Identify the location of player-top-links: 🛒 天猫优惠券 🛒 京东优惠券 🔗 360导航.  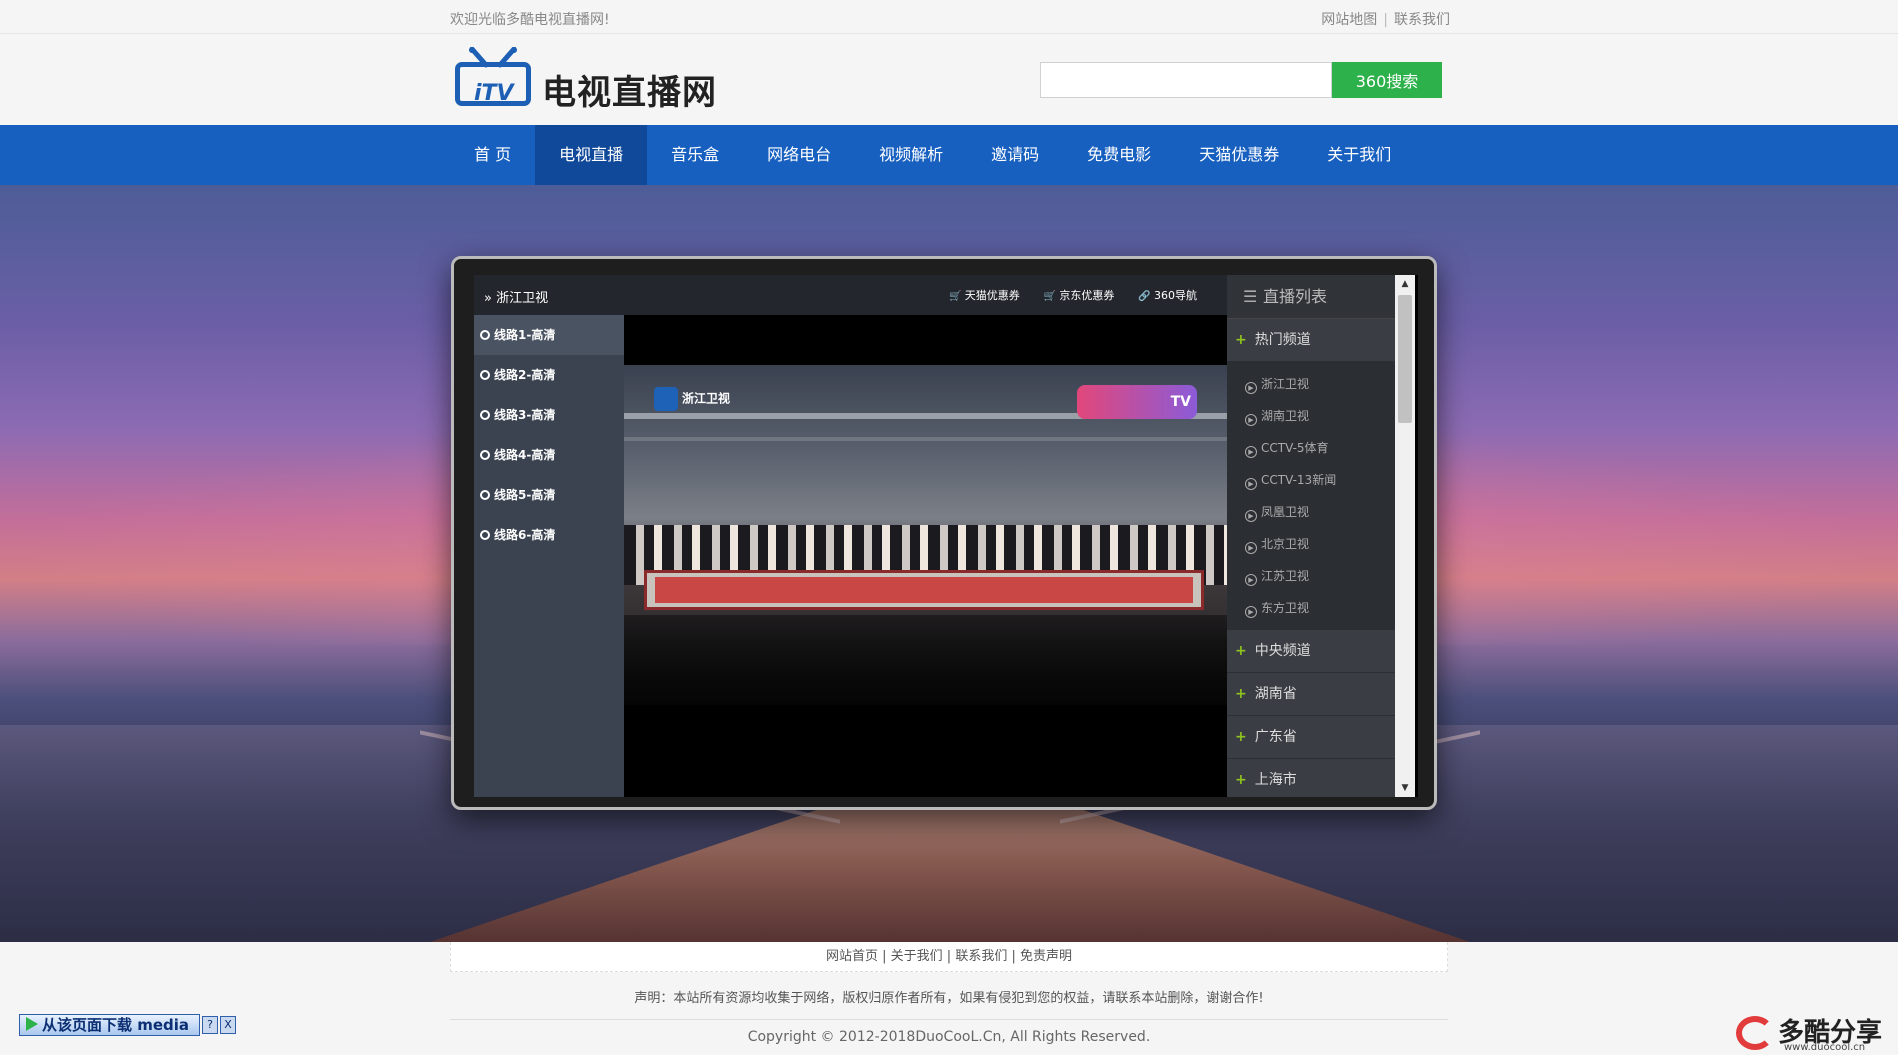
(1073, 295).